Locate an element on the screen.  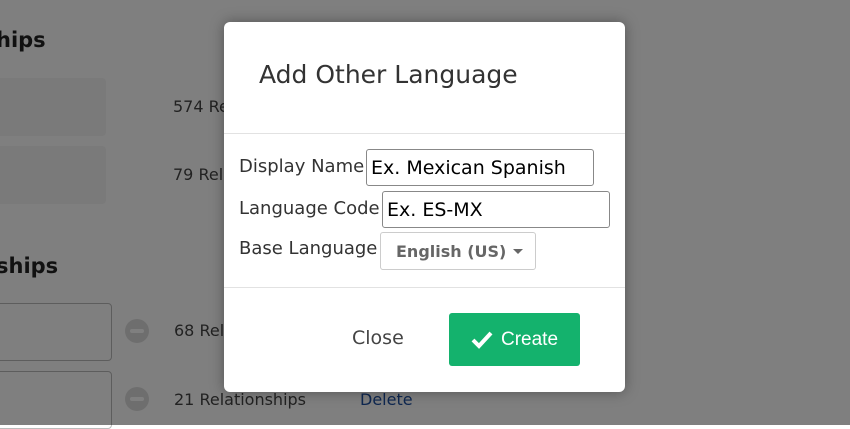
base-language-label: Base Language is located at coordinates (308, 248).